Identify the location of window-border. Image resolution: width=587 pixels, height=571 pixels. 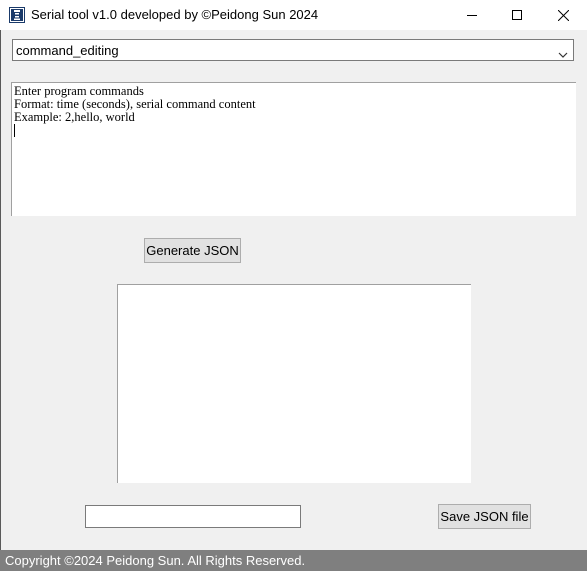
(0, 290).